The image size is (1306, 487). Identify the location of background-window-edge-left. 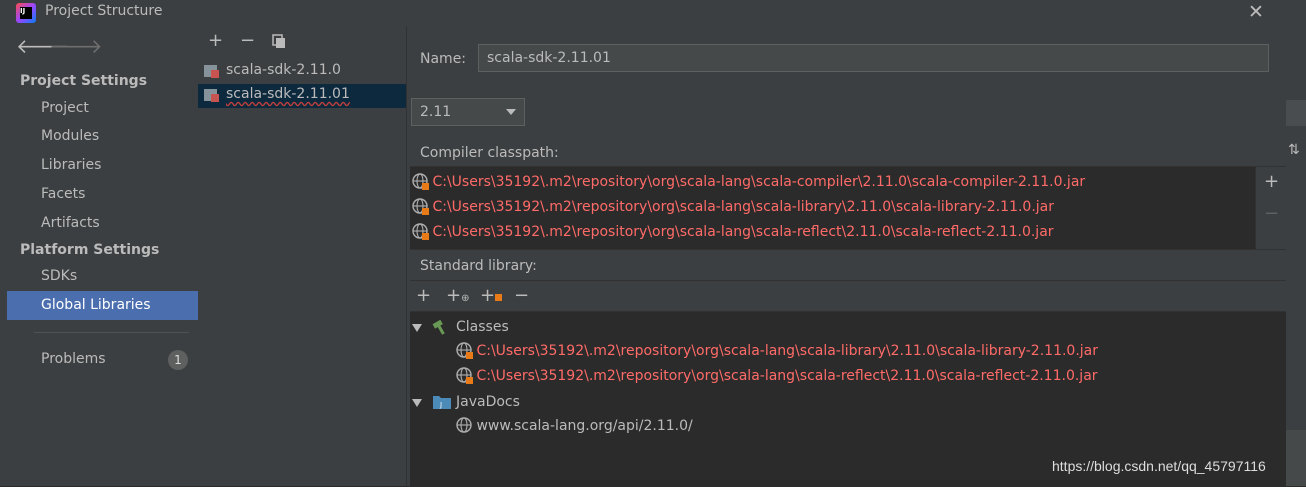
(3, 256).